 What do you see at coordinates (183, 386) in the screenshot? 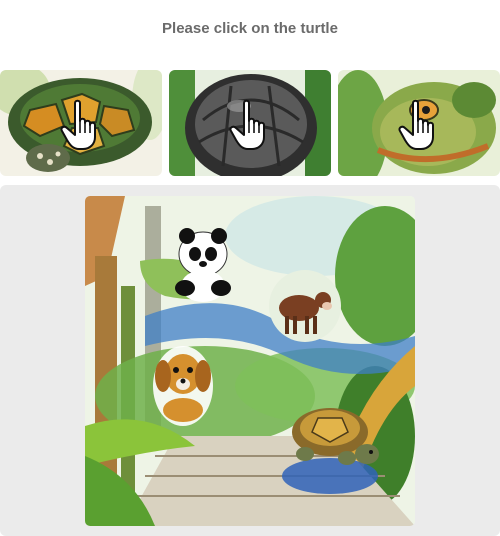
I see `dog` at bounding box center [183, 386].